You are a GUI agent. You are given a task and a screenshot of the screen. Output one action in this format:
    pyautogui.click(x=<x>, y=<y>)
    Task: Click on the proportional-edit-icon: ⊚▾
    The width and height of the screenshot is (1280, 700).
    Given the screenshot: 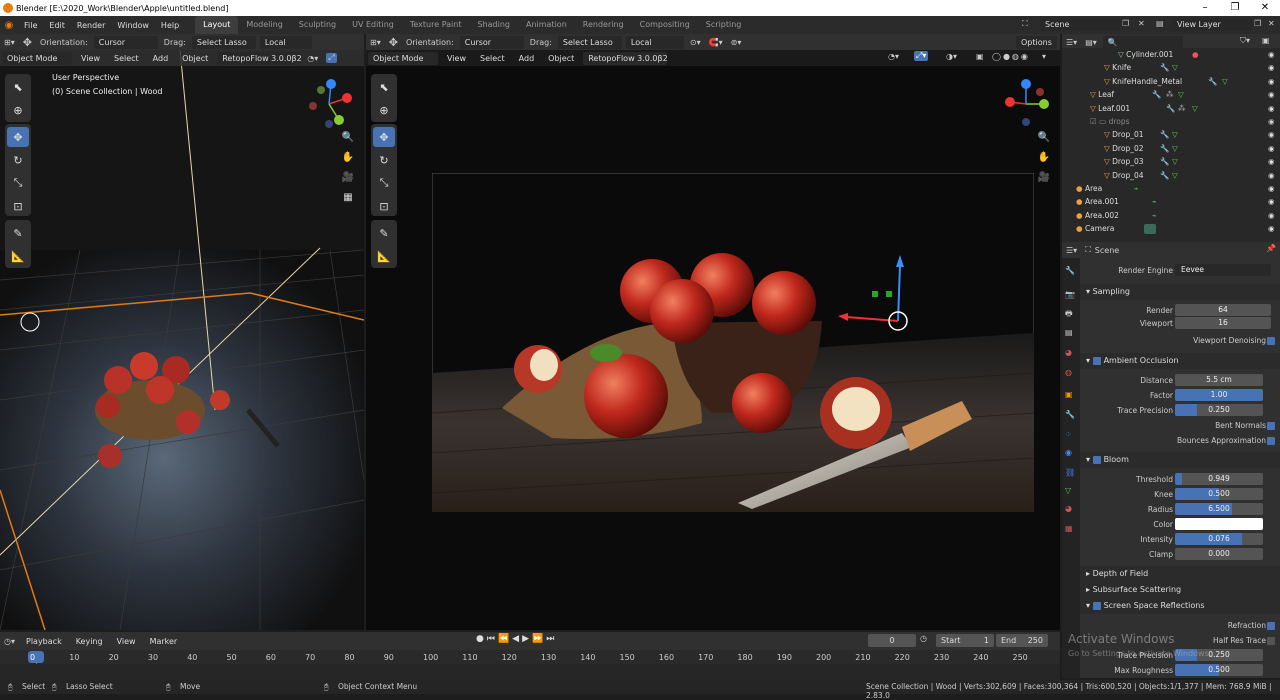 What is the action you would take?
    pyautogui.click(x=736, y=42)
    